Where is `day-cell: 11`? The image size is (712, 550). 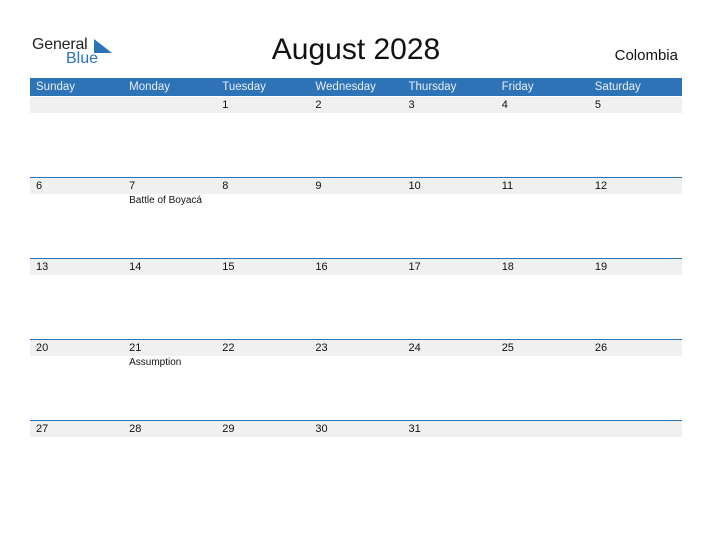 day-cell: 11 is located at coordinates (542, 218).